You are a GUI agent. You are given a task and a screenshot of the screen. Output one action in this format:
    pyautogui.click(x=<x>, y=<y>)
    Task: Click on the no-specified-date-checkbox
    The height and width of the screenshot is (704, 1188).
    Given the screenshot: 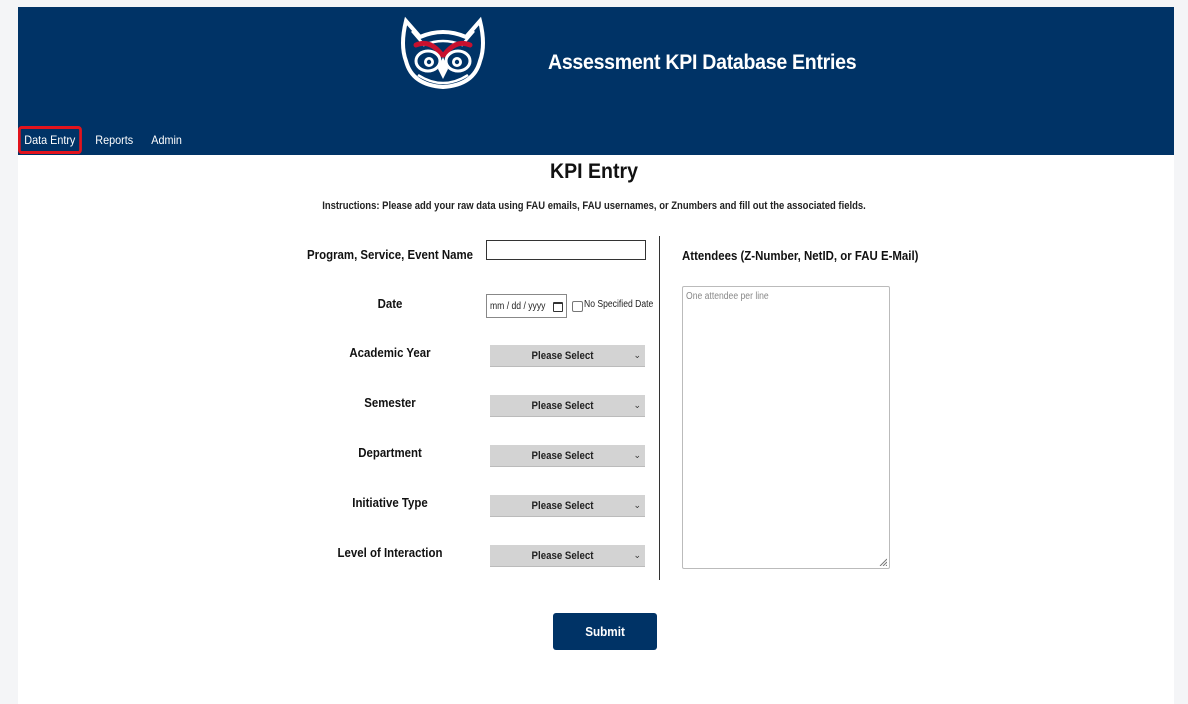 What is the action you would take?
    pyautogui.click(x=577, y=306)
    